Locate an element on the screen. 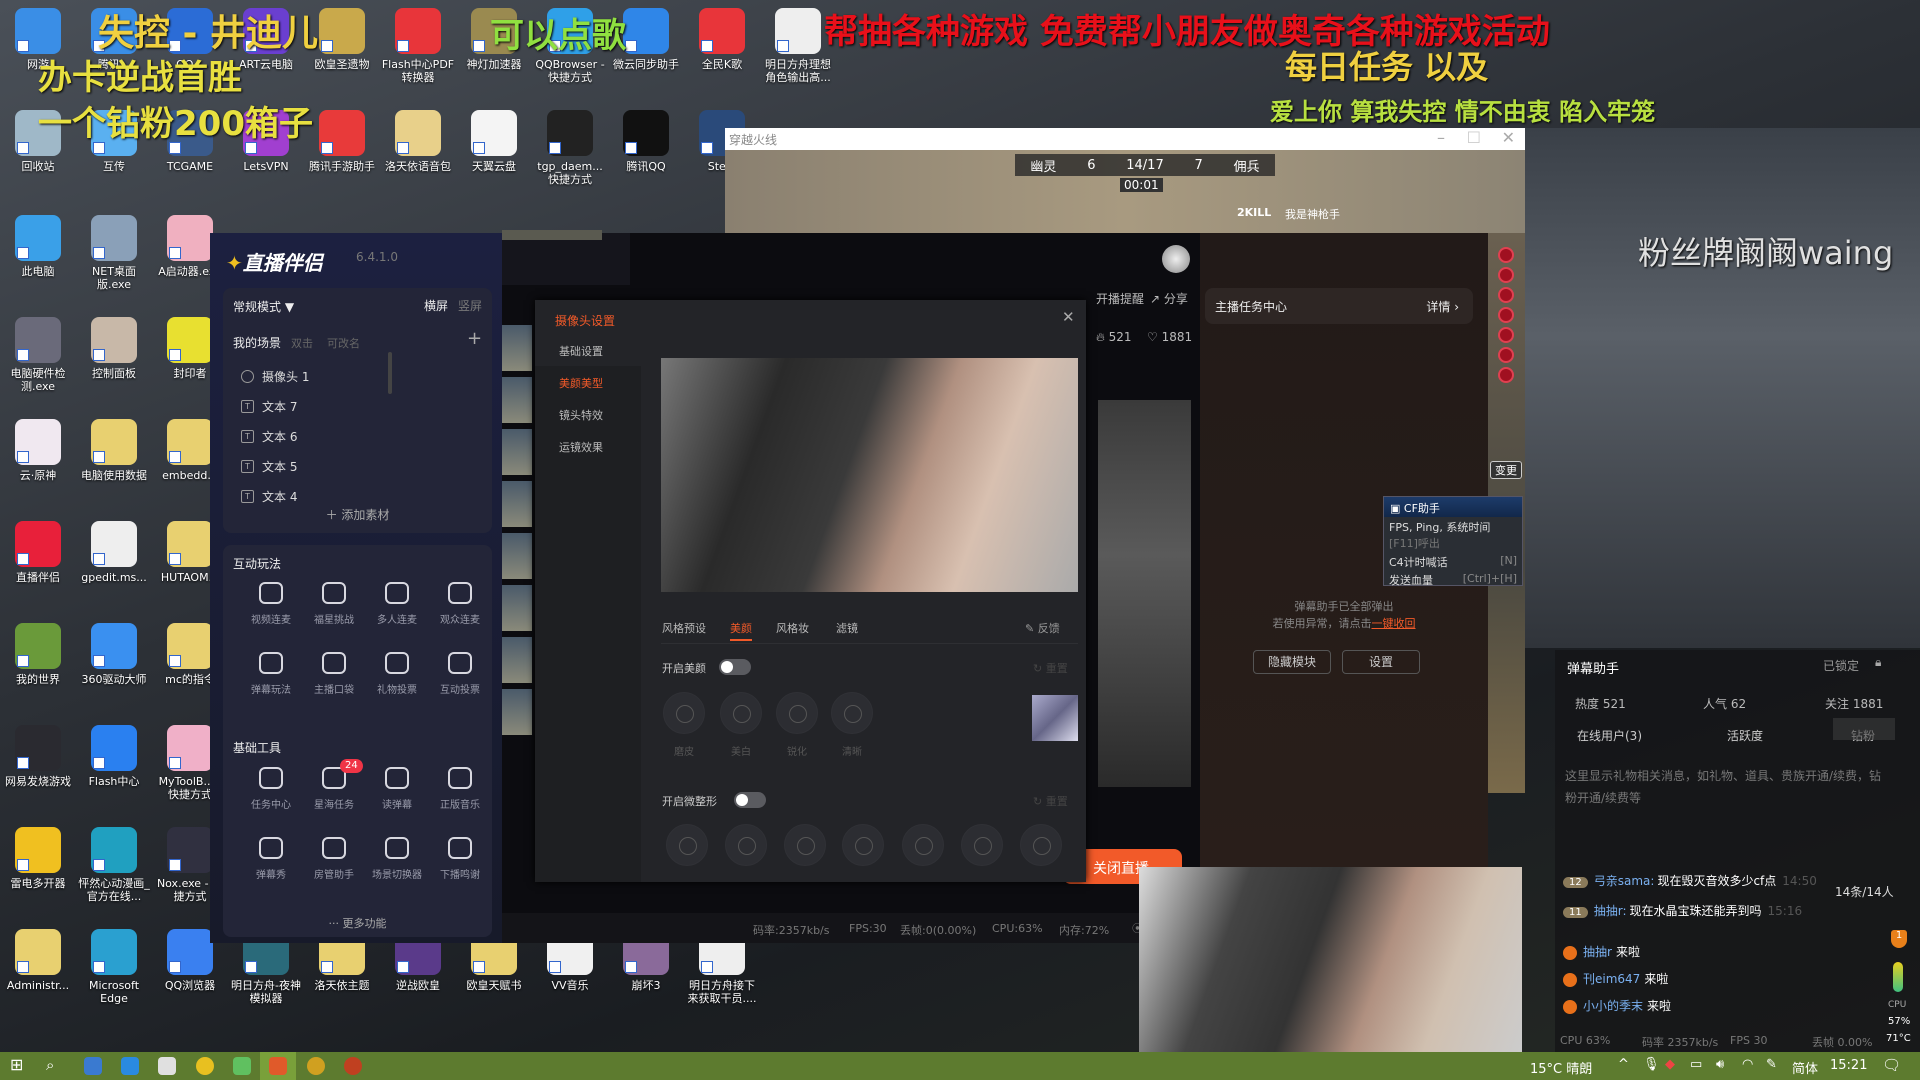 The image size is (1920, 1080). store-icon is located at coordinates (167, 1066).